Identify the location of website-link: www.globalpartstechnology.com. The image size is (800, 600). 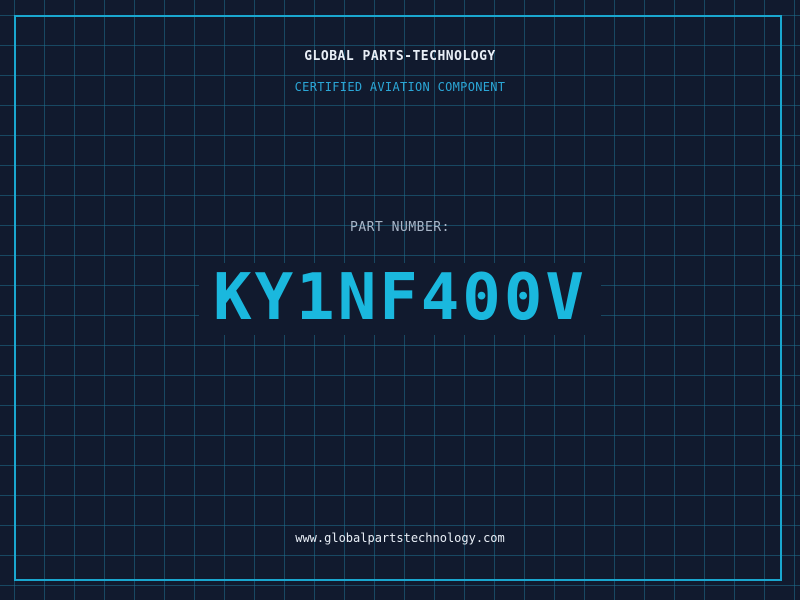
(400, 538).